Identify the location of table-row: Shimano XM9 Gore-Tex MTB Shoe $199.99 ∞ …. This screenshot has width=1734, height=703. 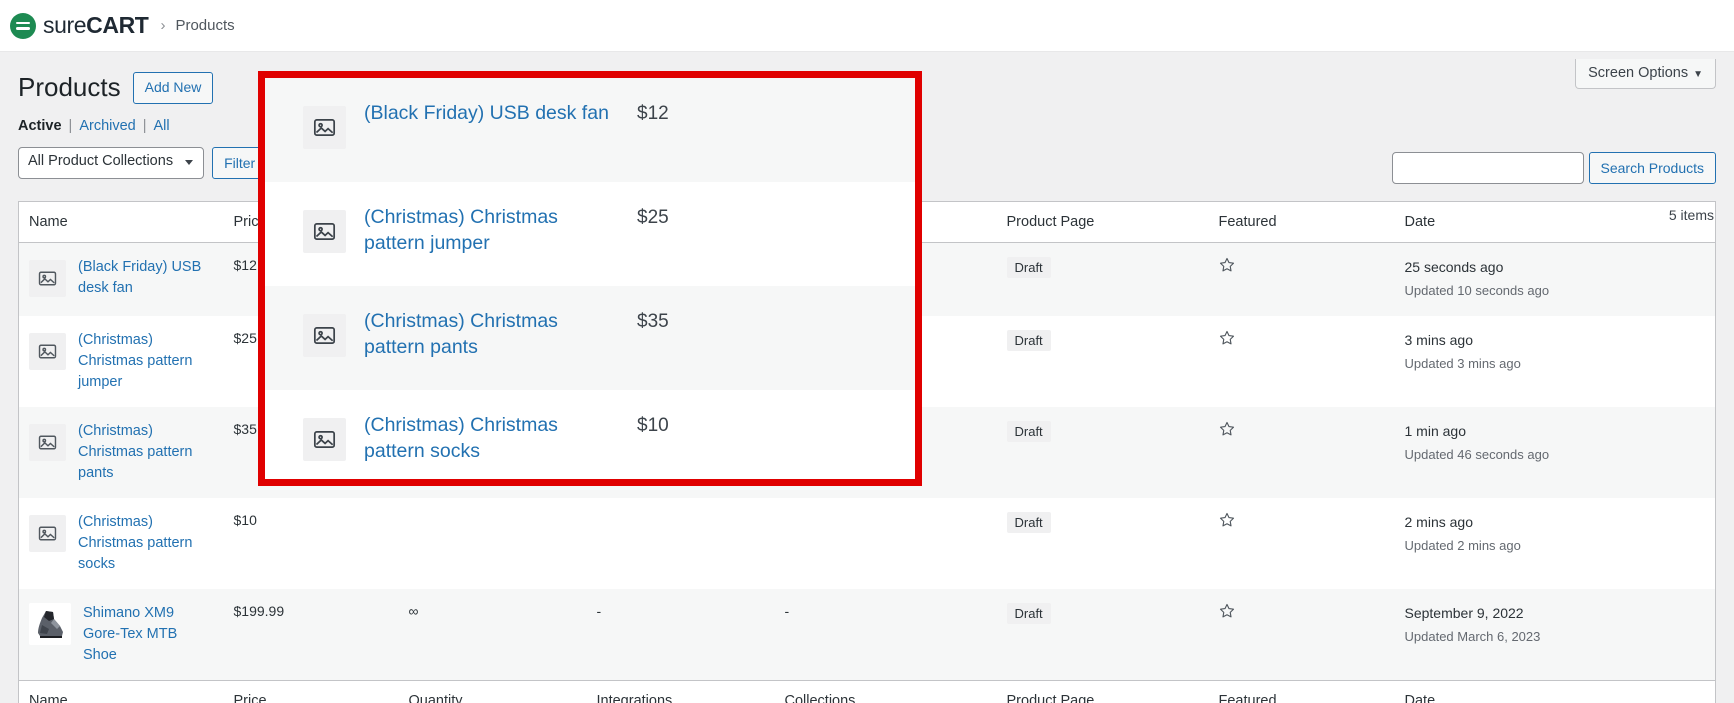
(867, 634).